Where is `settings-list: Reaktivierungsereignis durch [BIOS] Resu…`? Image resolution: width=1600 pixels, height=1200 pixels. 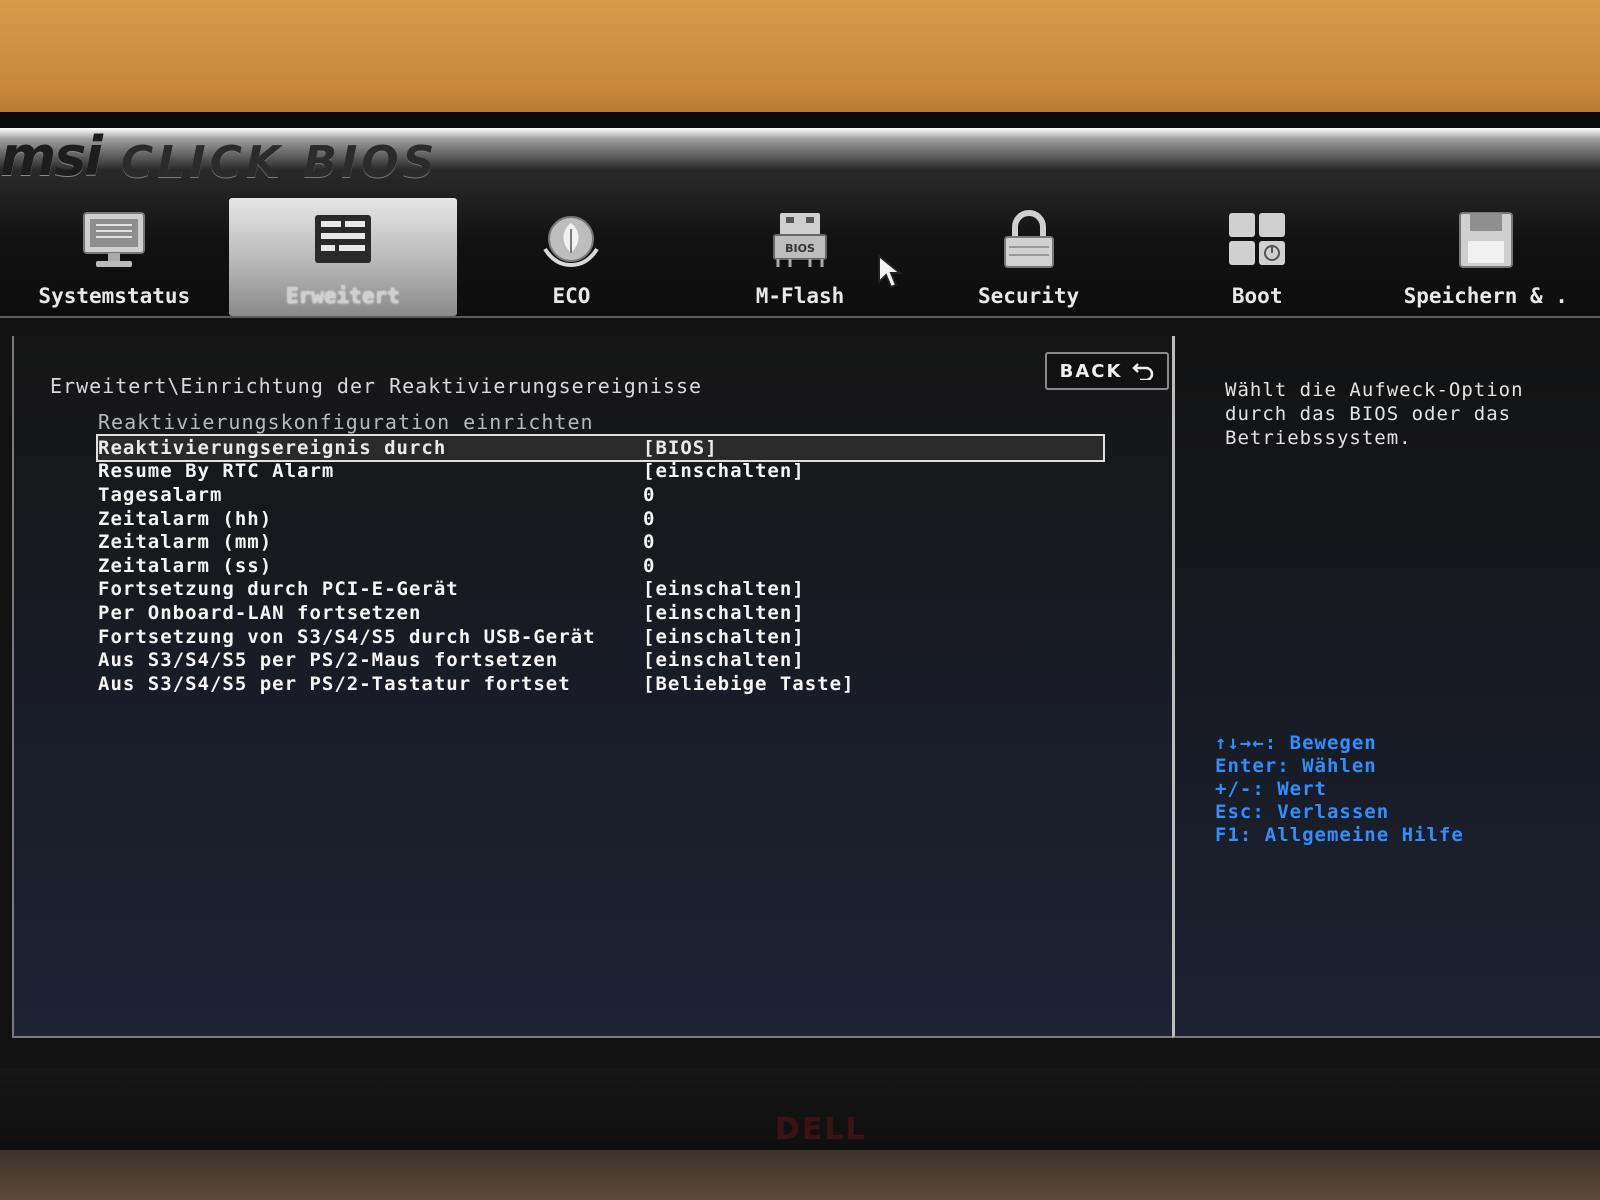 settings-list: Reaktivierungsereignis durch [BIOS] Resu… is located at coordinates (600, 565).